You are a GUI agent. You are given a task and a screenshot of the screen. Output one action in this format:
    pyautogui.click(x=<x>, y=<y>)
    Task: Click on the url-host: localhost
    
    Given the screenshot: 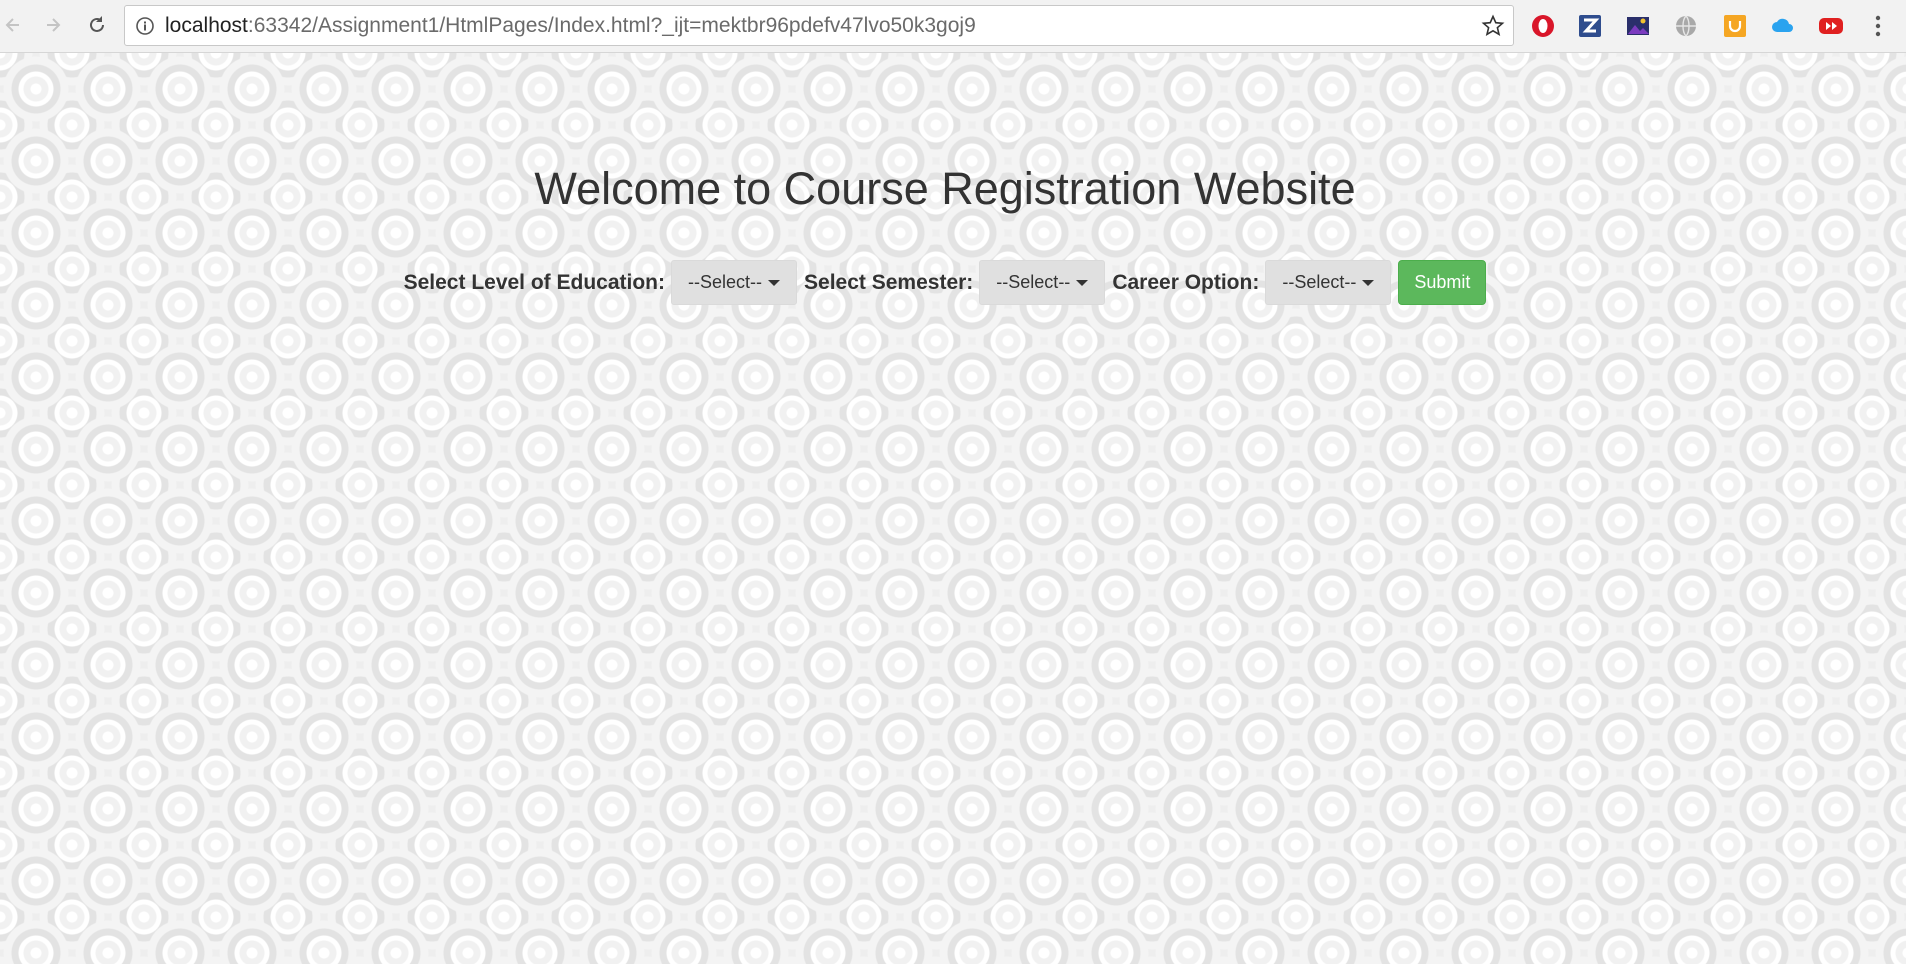 What is the action you would take?
    pyautogui.click(x=206, y=25)
    